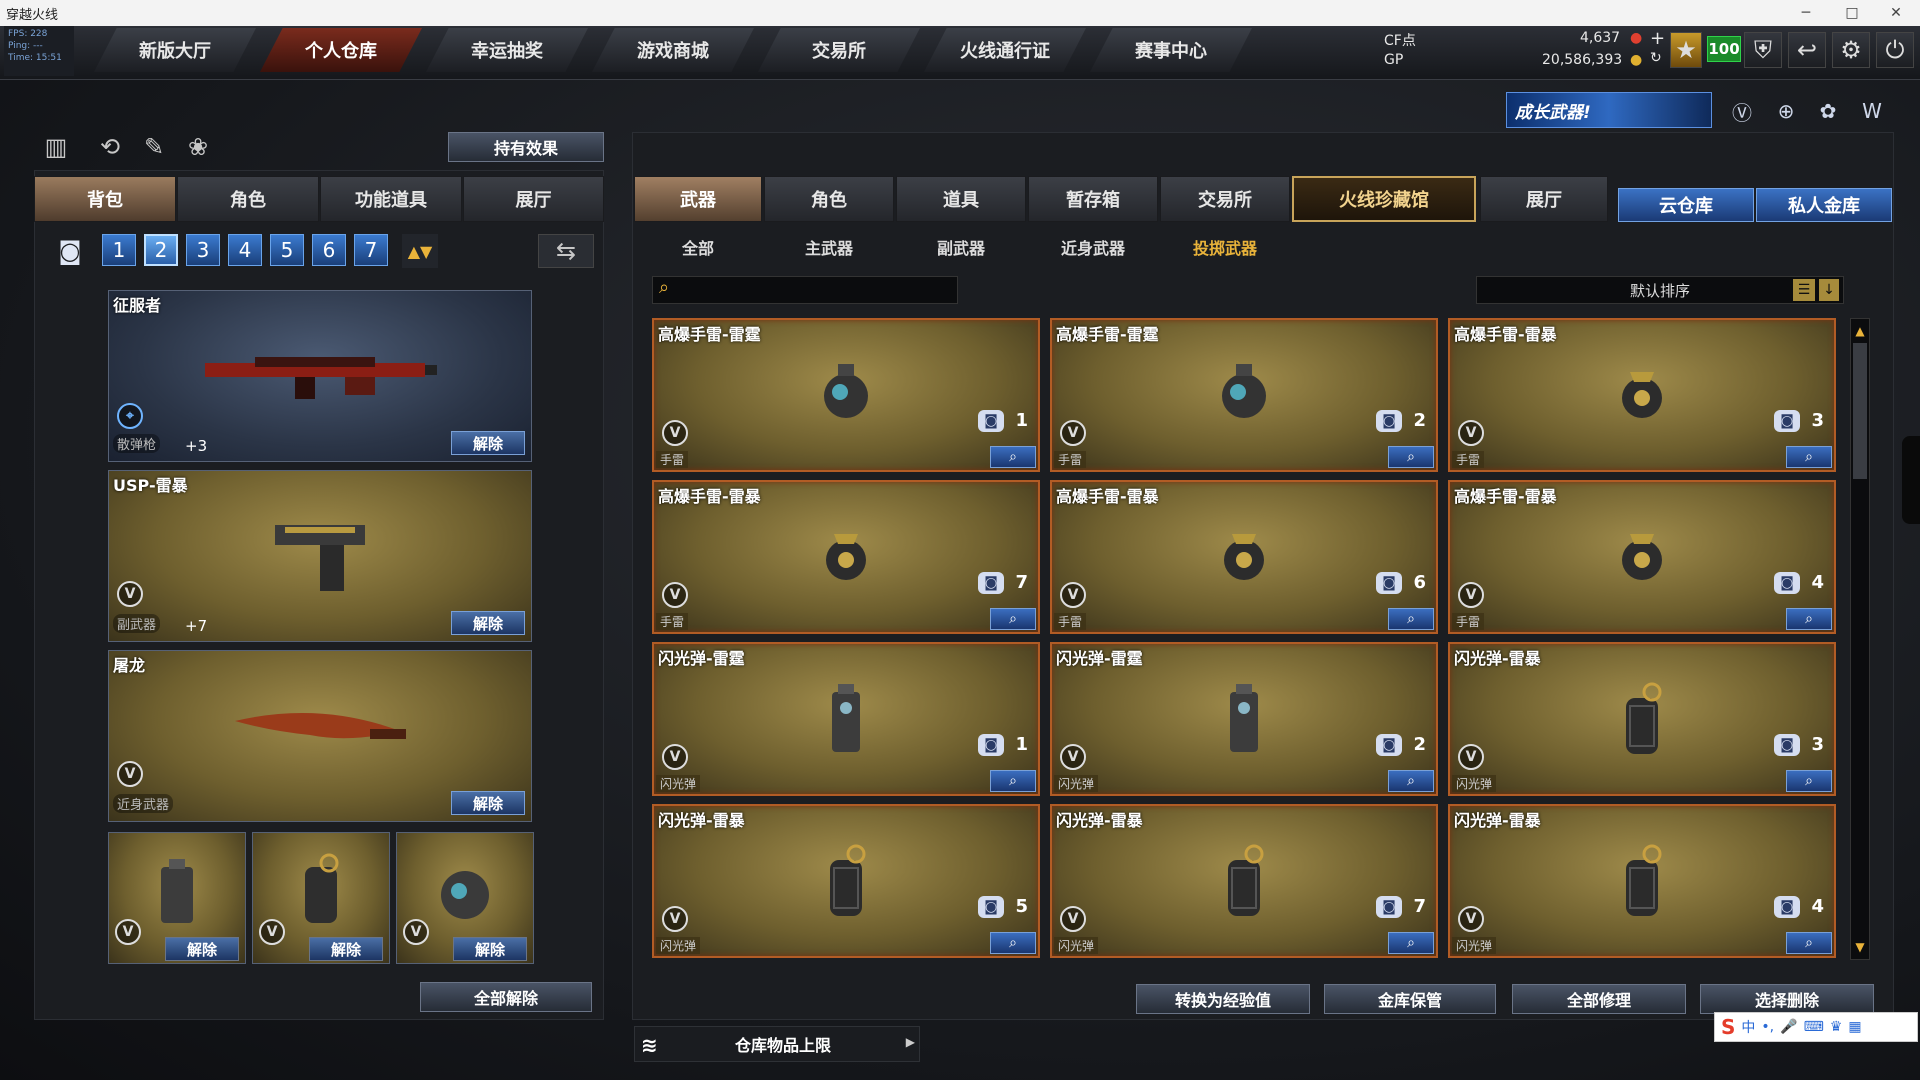 This screenshot has width=1920, height=1080. Describe the element at coordinates (1860, 947) in the screenshot. I see `scroll-down-icon: ▼` at that location.